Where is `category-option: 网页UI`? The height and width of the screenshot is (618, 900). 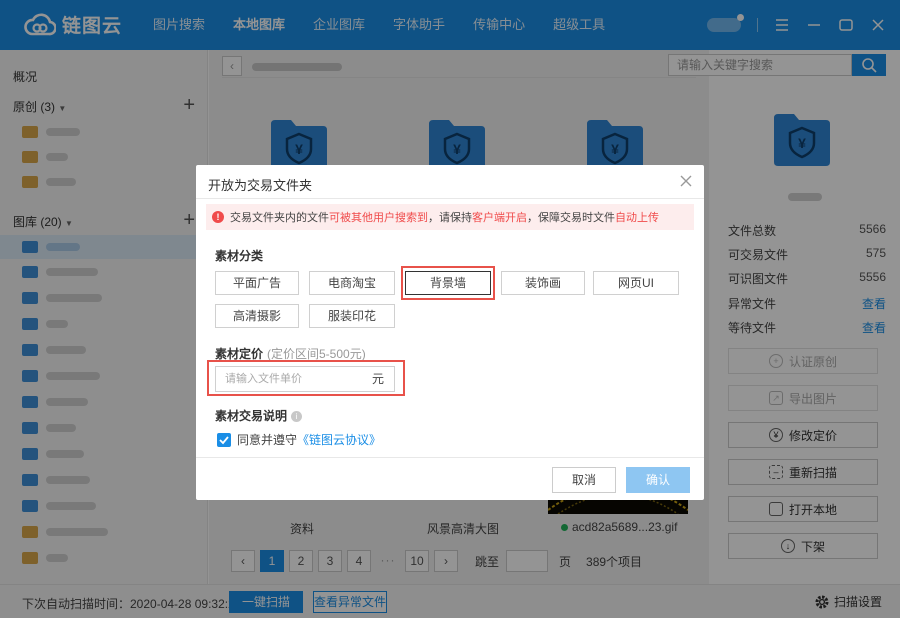 category-option: 网页UI is located at coordinates (636, 283).